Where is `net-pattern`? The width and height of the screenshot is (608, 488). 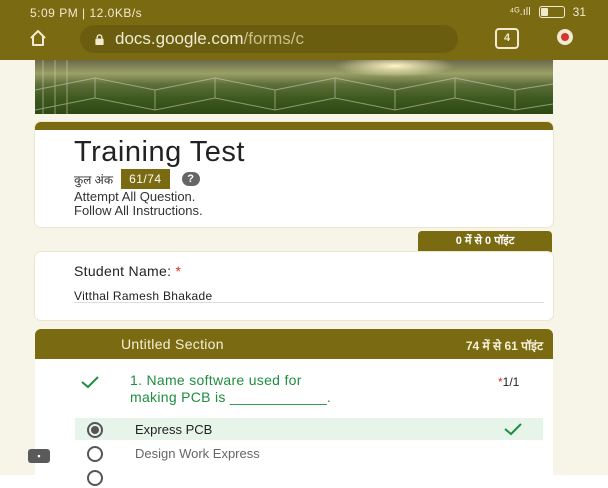
net-pattern is located at coordinates (294, 87).